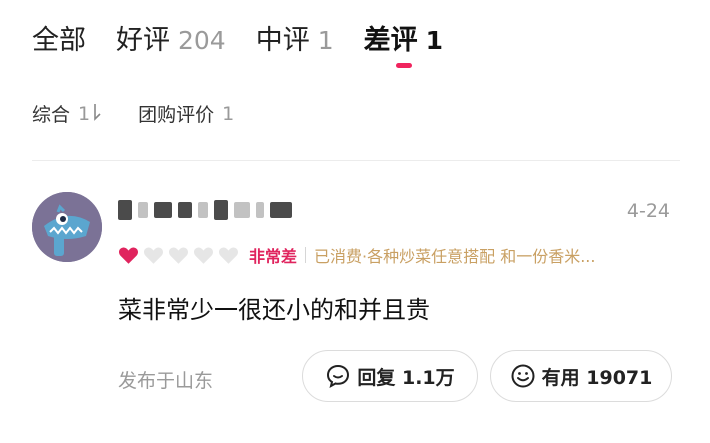  What do you see at coordinates (648, 211) in the screenshot?
I see `review-date: 4-24` at bounding box center [648, 211].